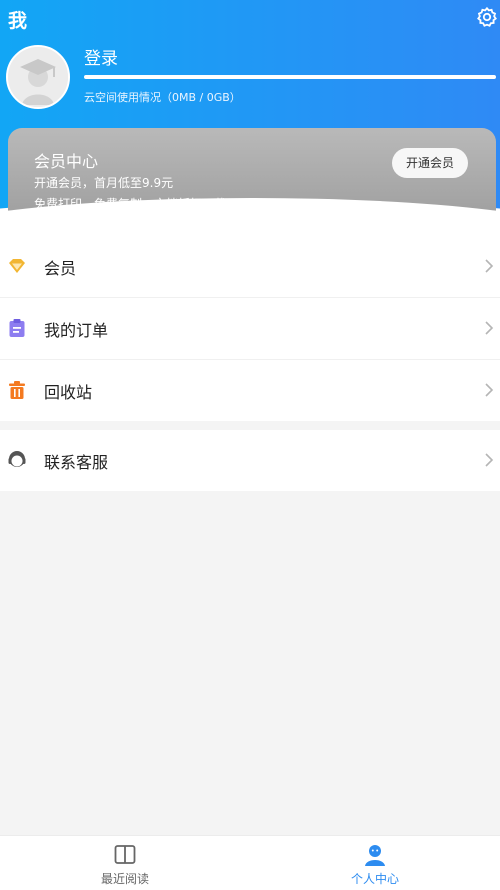 The image size is (500, 890). I want to click on vip-center-card: 会员中心 开通会员，首月低至9.9元 免费打印、免费复制、文档折扣下载 开通会员, so click(252, 182).